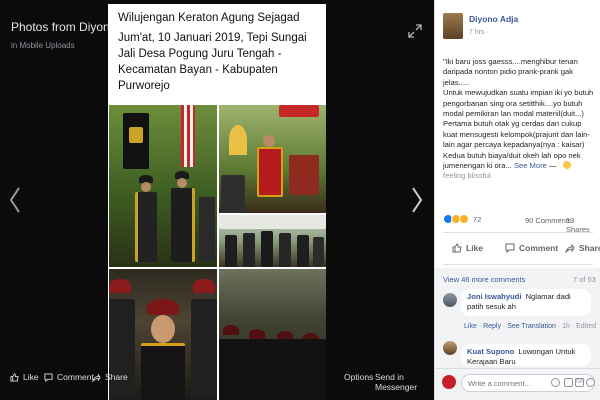 The height and width of the screenshot is (400, 600). I want to click on photo-heading: Wilujengan Keraton Agung Sejagad, so click(209, 18).